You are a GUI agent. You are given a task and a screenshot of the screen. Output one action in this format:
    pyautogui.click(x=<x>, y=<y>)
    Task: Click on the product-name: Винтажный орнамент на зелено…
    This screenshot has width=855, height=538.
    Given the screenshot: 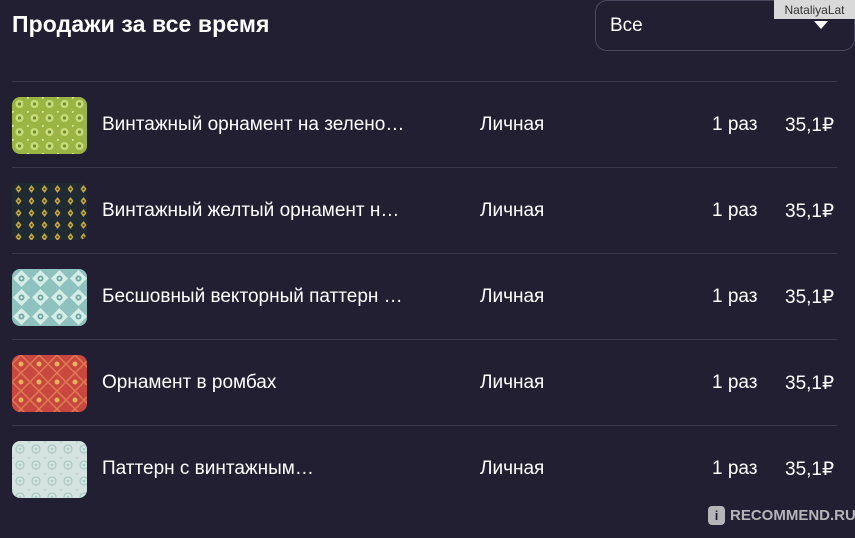 What is the action you would take?
    pyautogui.click(x=253, y=125)
    